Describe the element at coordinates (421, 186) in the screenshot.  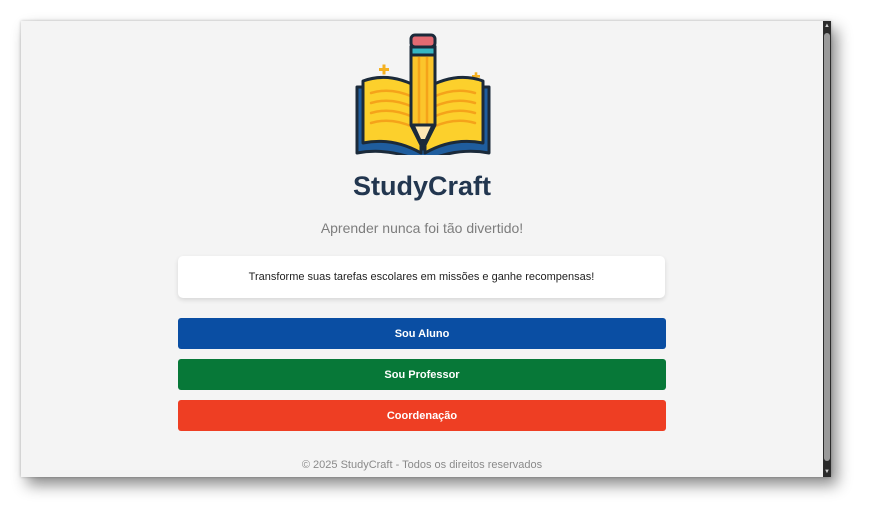
I see `page-title: StudyCraft` at that location.